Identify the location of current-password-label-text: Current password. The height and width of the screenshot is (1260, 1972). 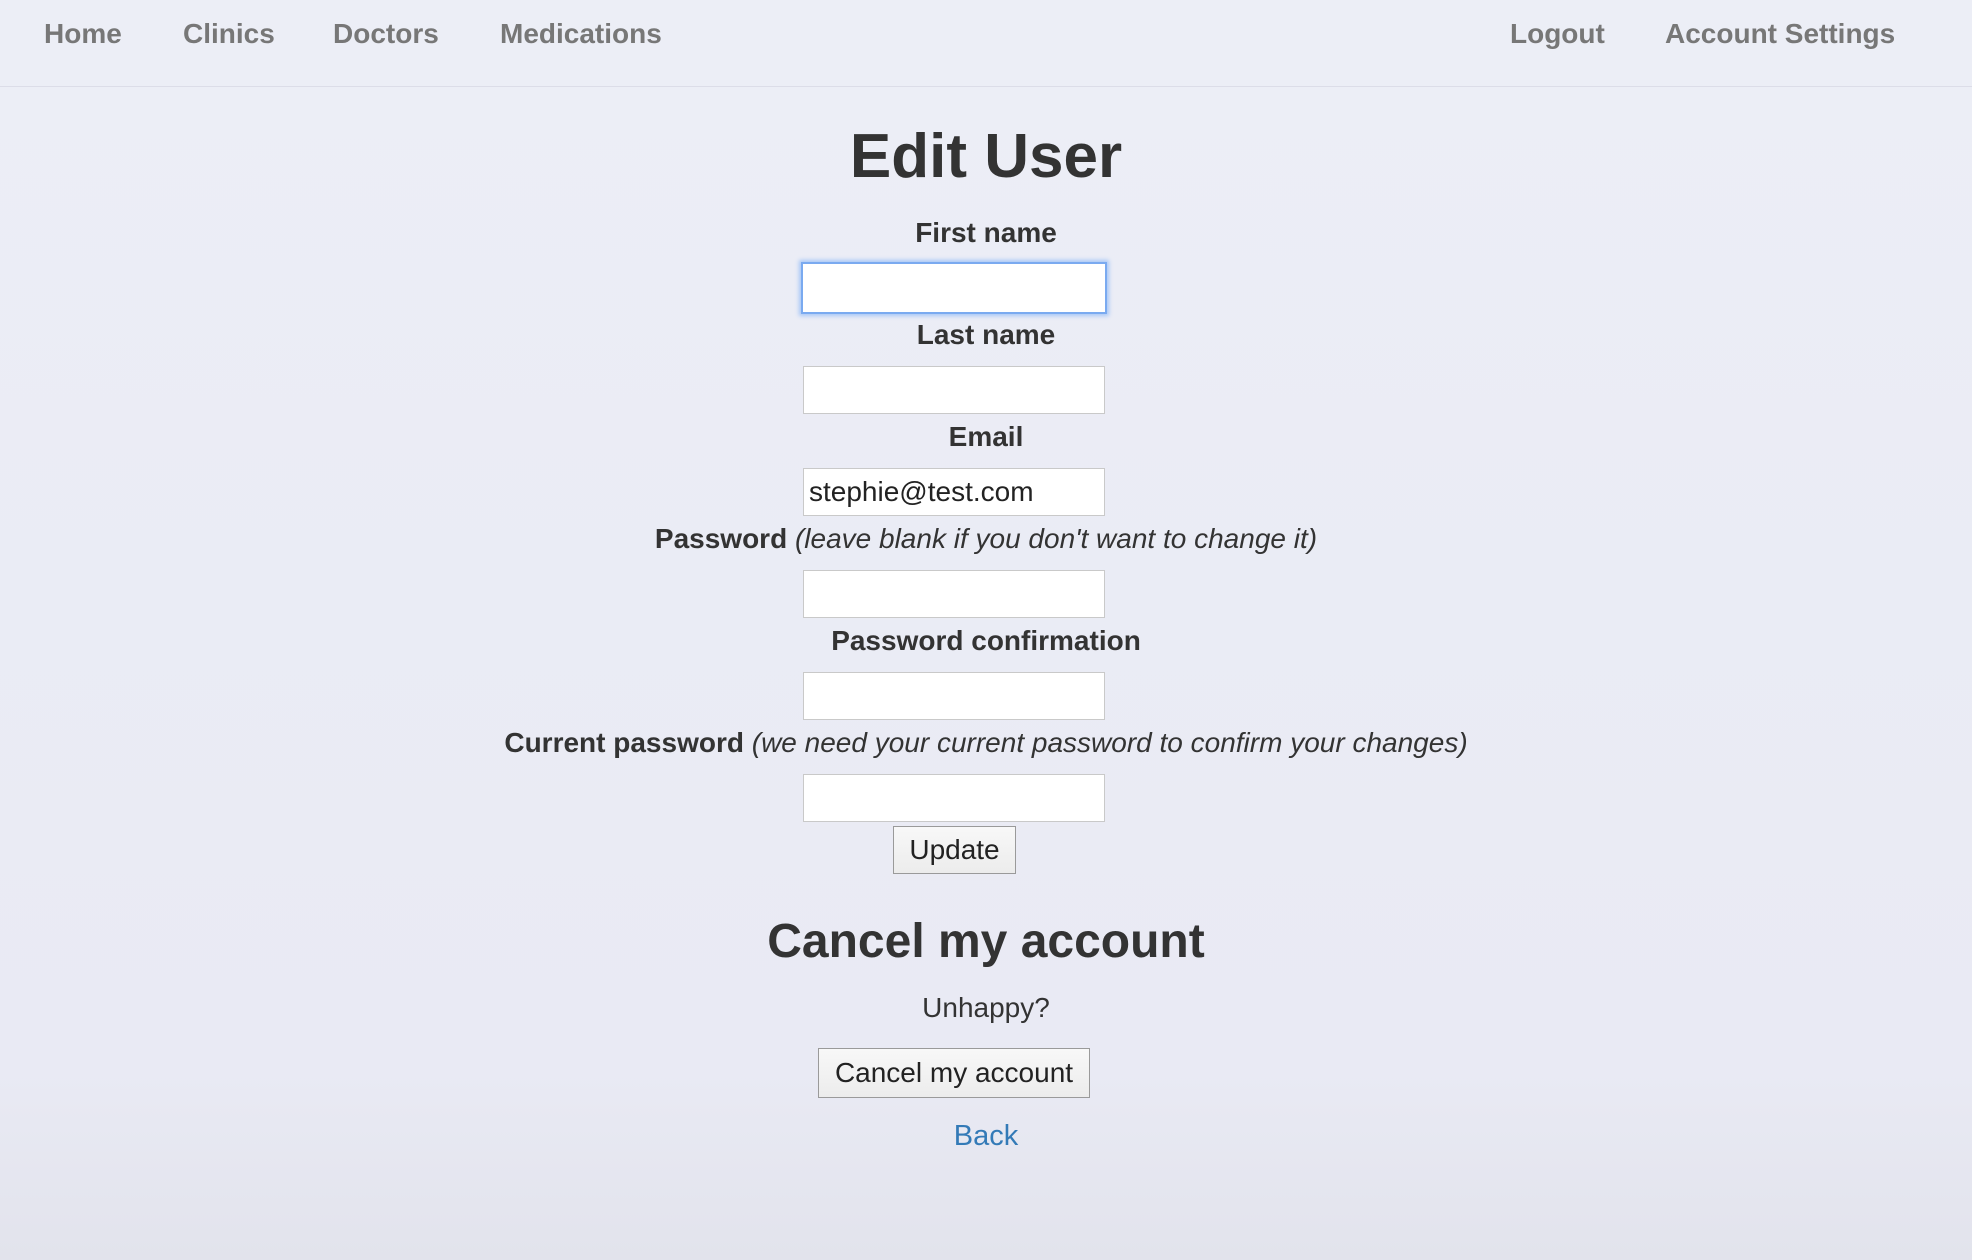
(624, 742).